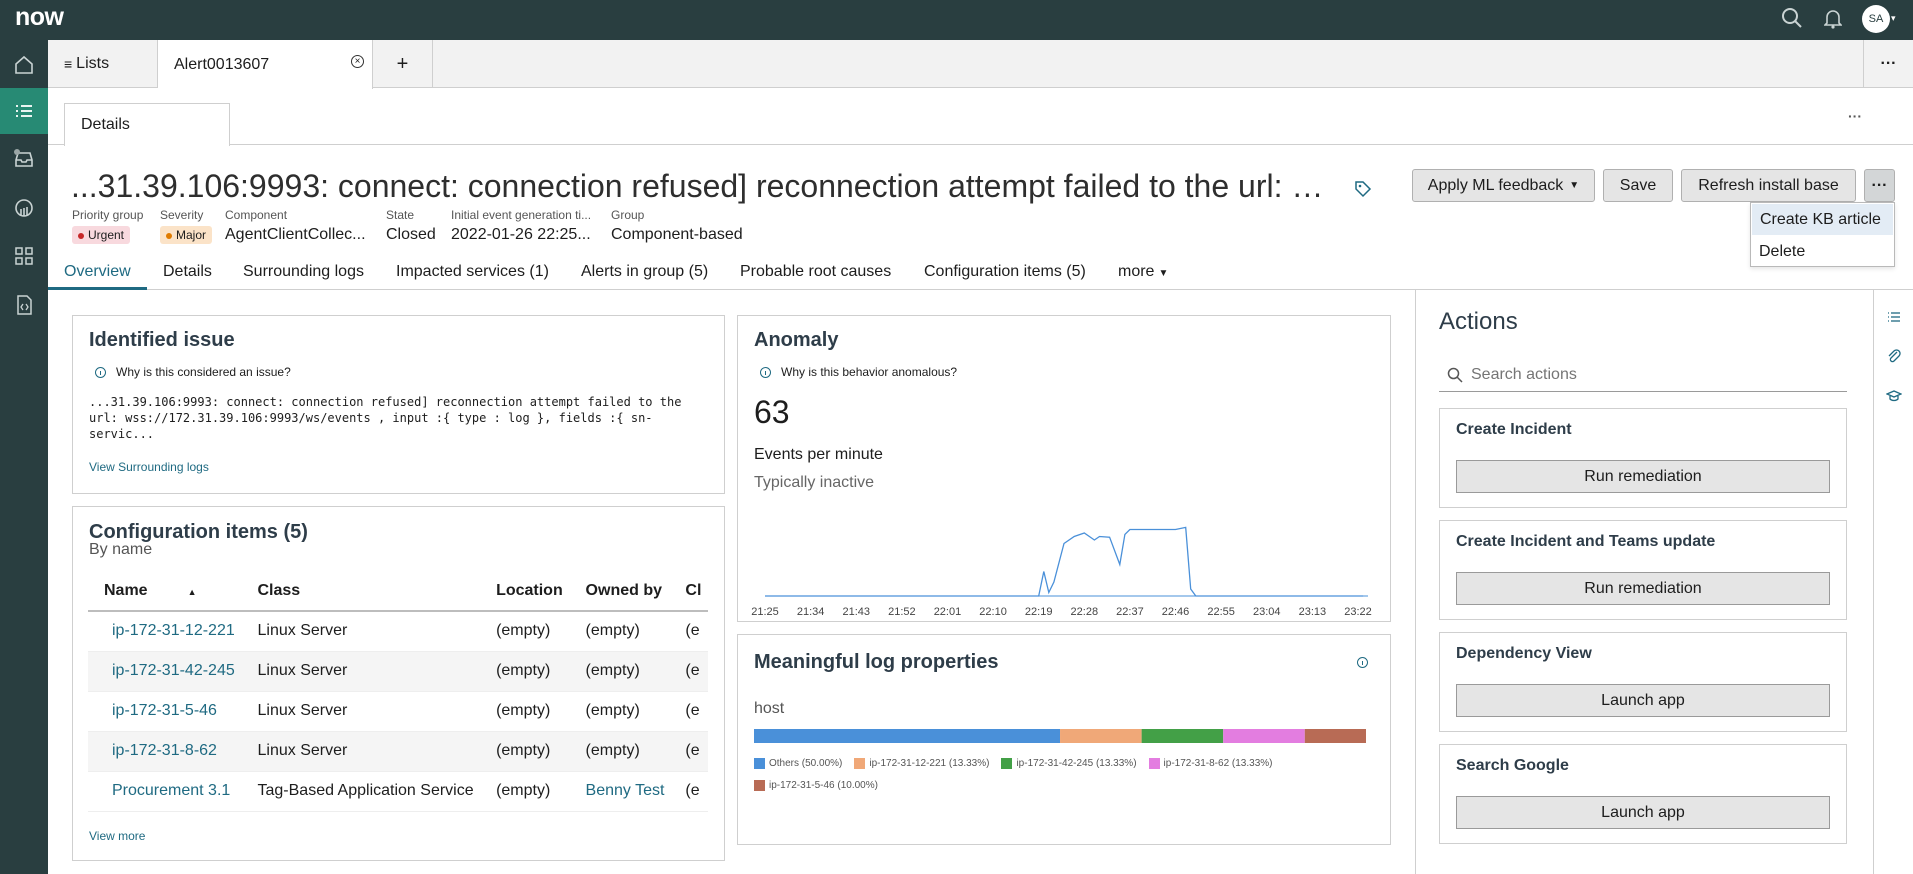 The height and width of the screenshot is (874, 1913). I want to click on ci-name-link: ip-172-31-5-46, so click(165, 711).